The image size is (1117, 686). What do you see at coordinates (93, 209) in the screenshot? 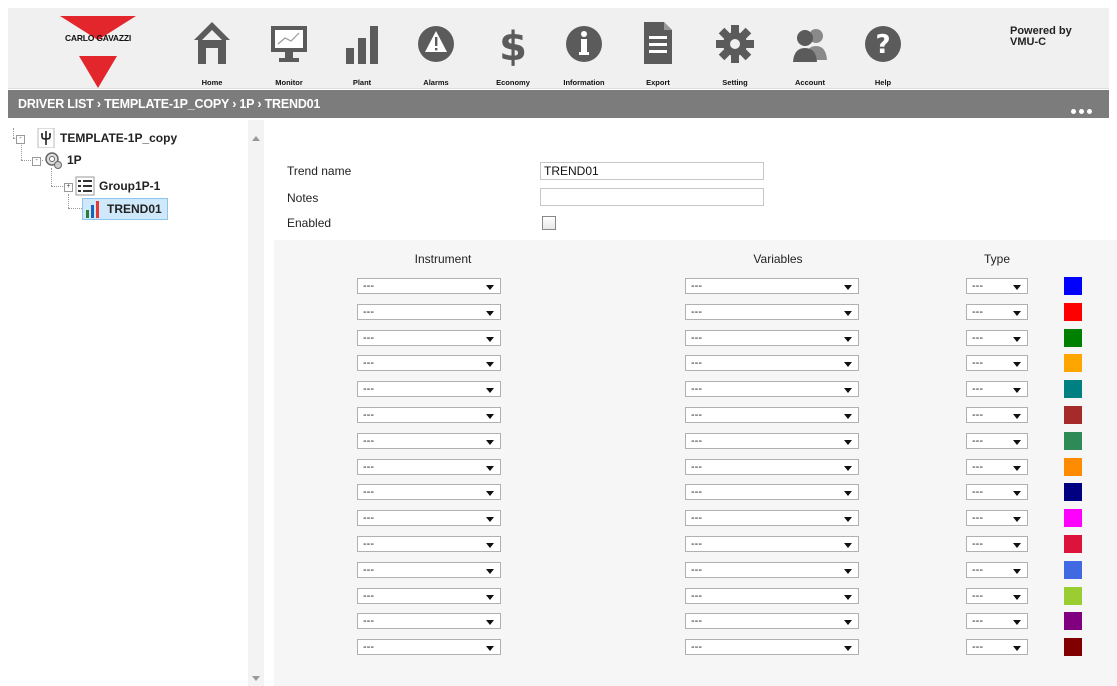
I see `bar-chart-icon` at bounding box center [93, 209].